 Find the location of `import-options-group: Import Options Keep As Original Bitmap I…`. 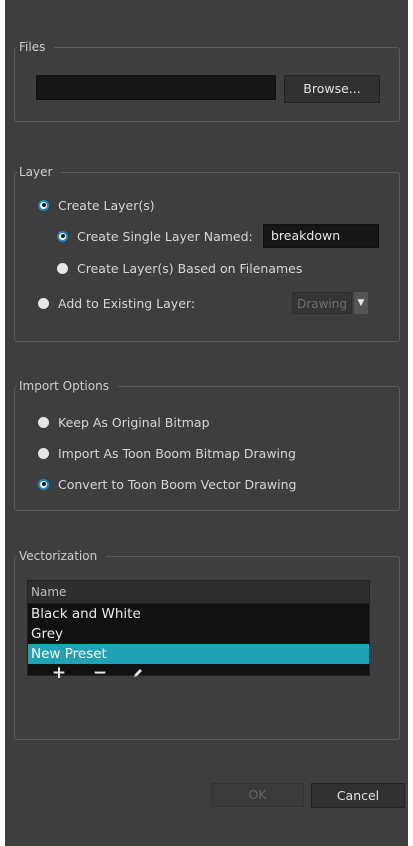

import-options-group: Import Options Keep As Original Bitmap I… is located at coordinates (207, 445).